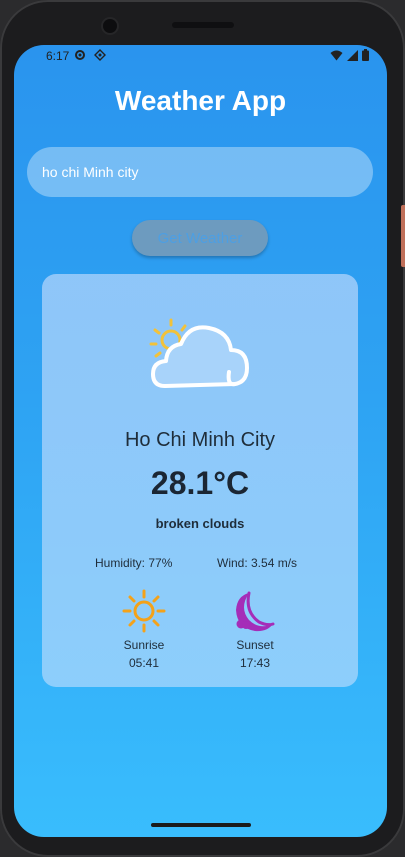 The width and height of the screenshot is (405, 857). What do you see at coordinates (200, 523) in the screenshot?
I see `weather-condition: broken clouds` at bounding box center [200, 523].